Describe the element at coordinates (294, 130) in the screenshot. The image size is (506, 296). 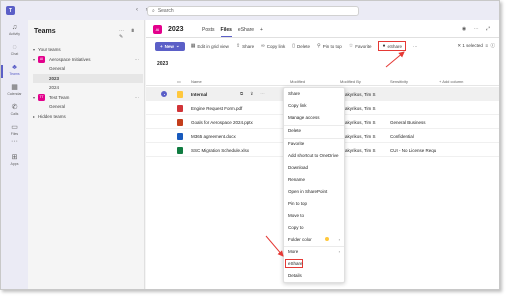
I see `menu-item-delete: Delete` at that location.